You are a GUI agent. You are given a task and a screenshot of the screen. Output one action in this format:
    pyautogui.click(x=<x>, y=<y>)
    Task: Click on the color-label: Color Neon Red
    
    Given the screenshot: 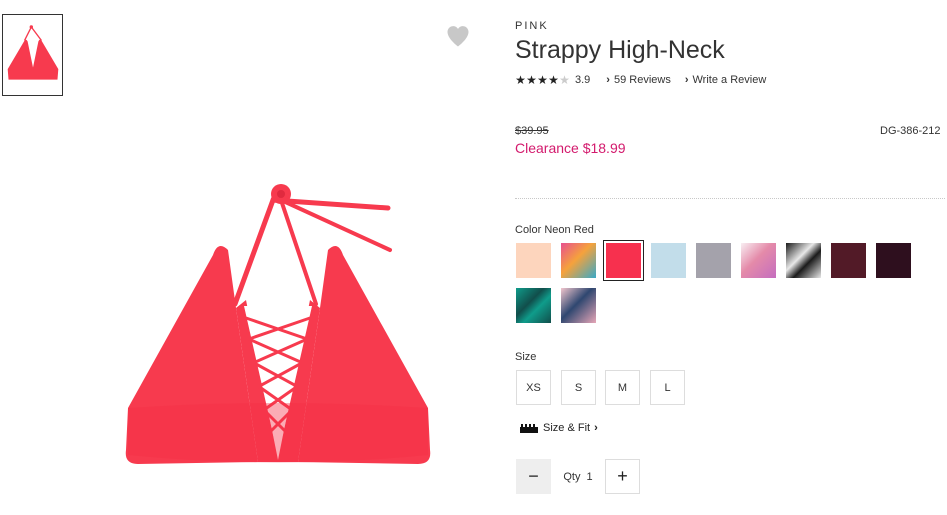 What is the action you would take?
    pyautogui.click(x=554, y=230)
    